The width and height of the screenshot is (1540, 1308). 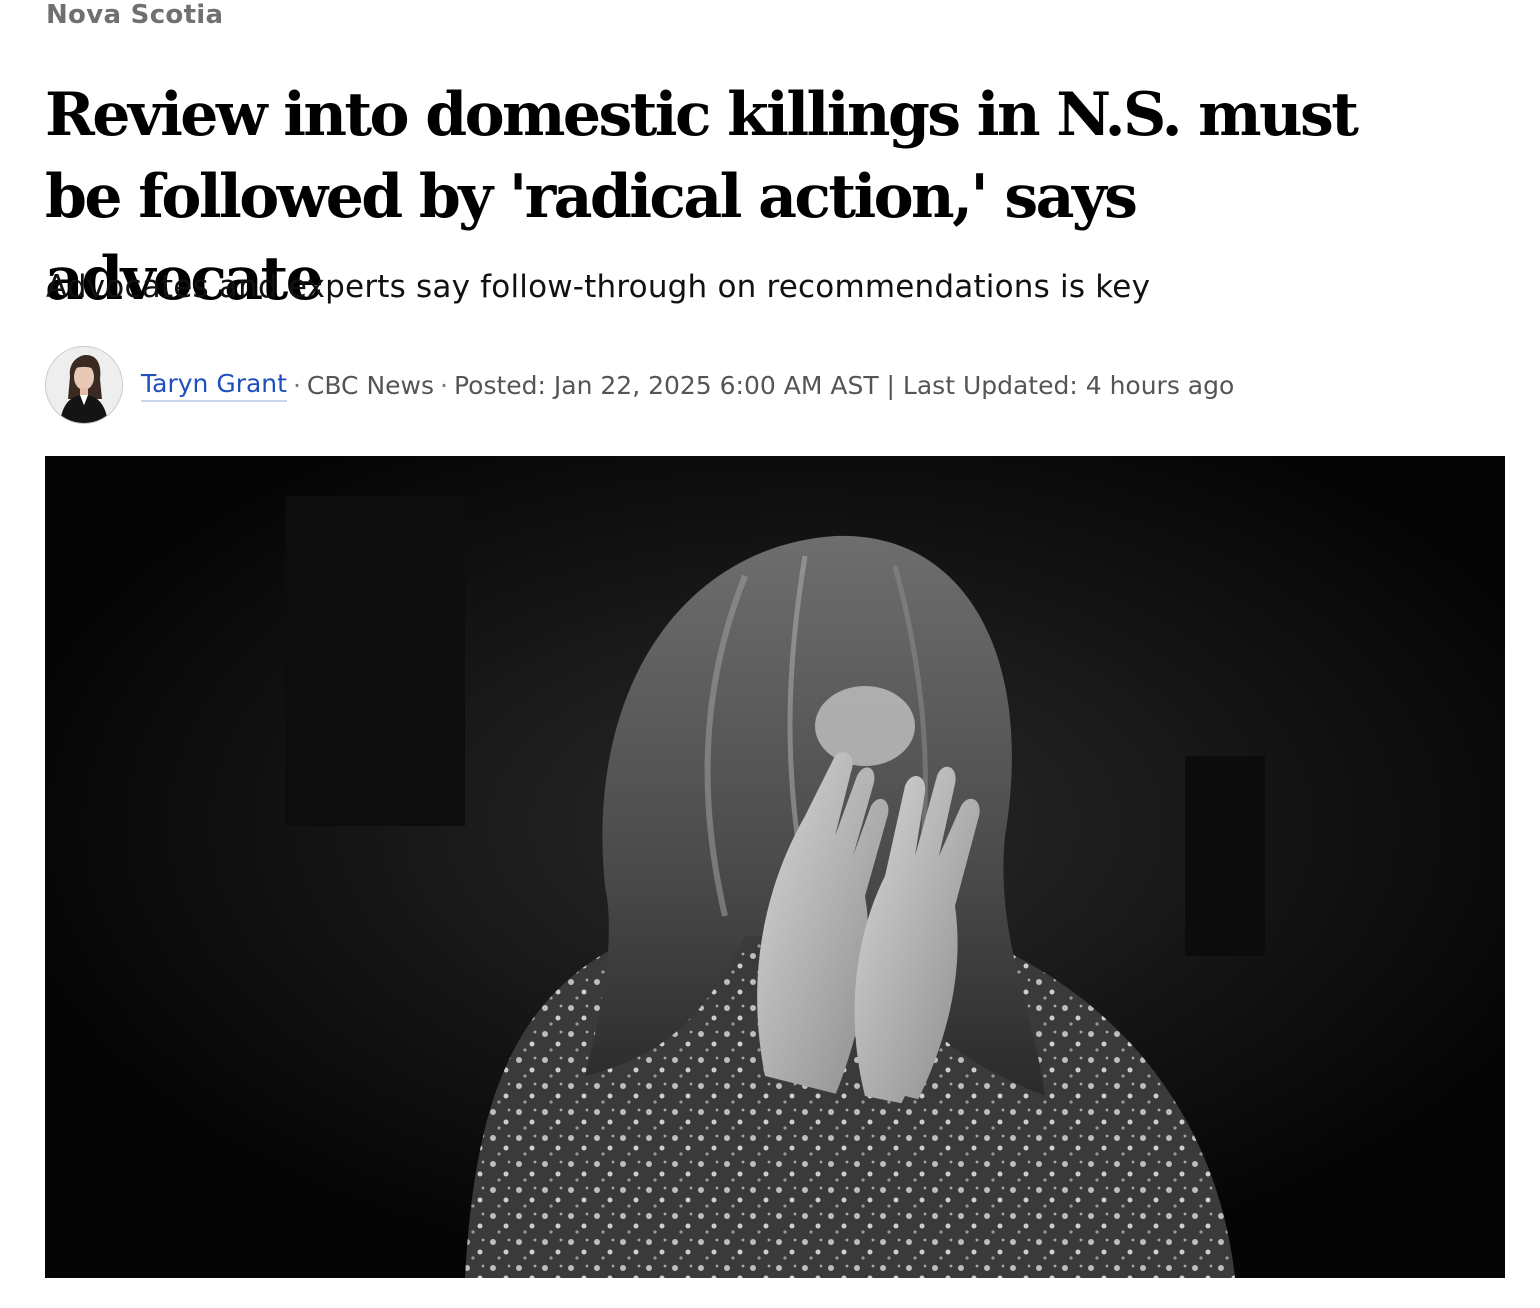 I want to click on author-avatar, so click(x=84, y=385).